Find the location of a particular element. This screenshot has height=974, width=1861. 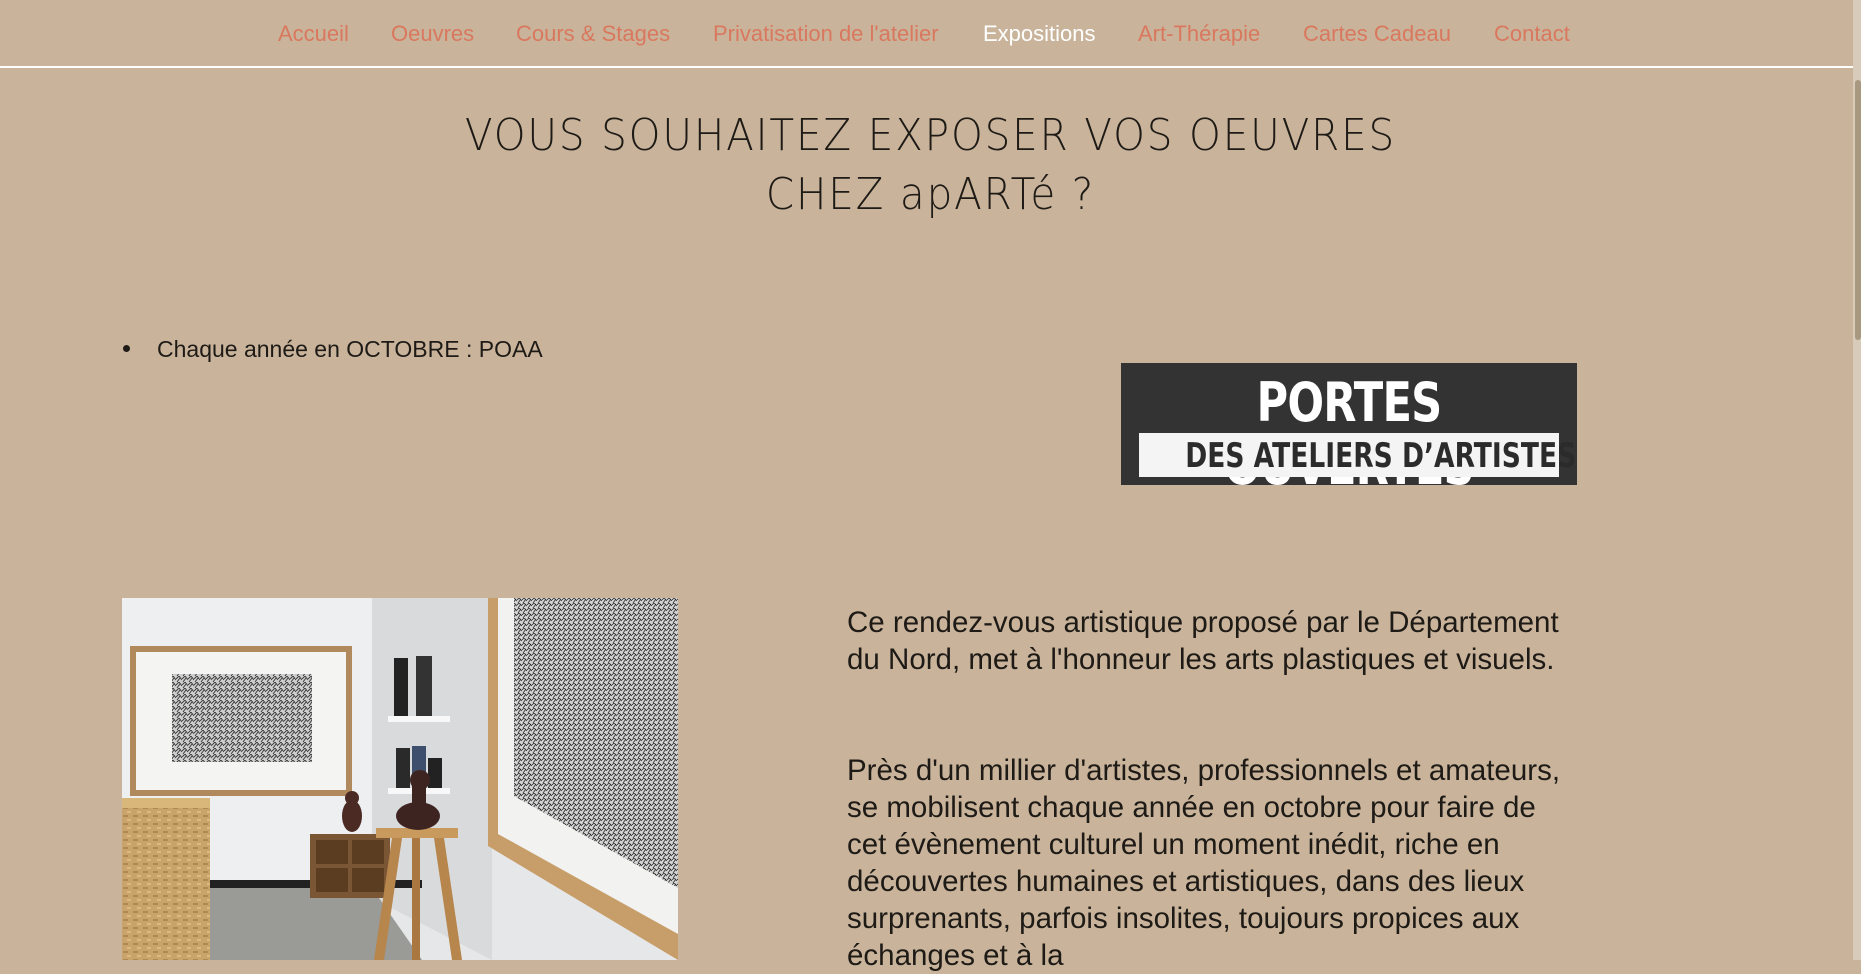

logo-subtitle: DES ATELIERS D’ARTISTES is located at coordinates (1381, 456).